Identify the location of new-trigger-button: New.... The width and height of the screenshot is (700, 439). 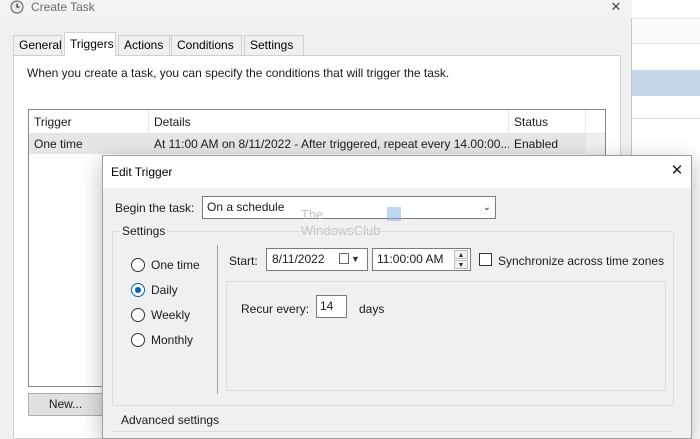
(65, 404).